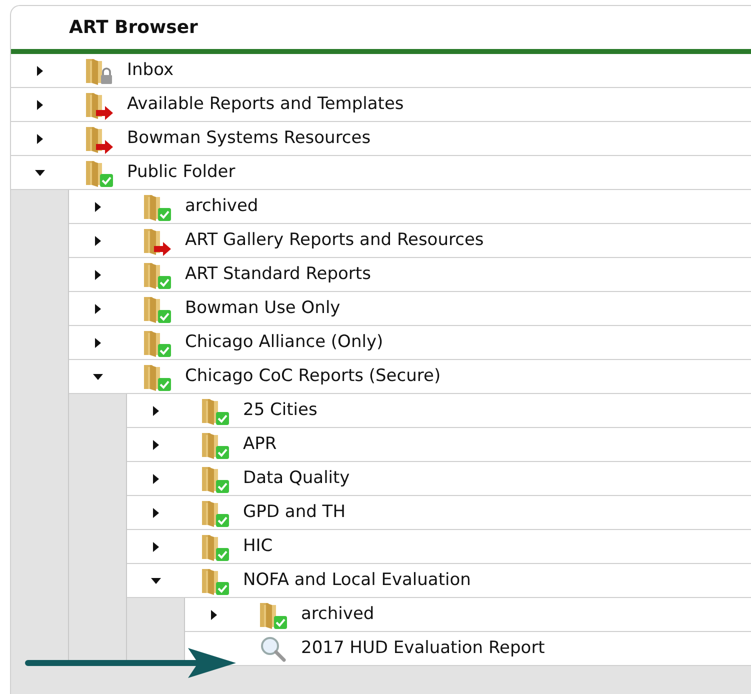  Describe the element at coordinates (439, 479) in the screenshot. I see `folder-row: Data Quality` at that location.